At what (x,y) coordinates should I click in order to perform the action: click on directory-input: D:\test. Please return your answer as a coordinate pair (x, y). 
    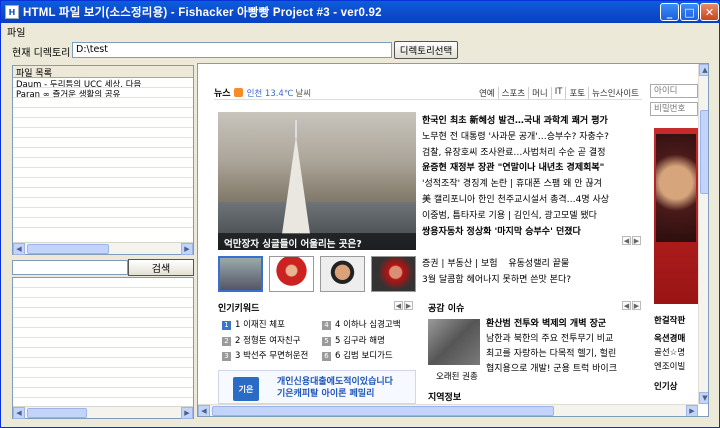
    Looking at the image, I should click on (232, 50).